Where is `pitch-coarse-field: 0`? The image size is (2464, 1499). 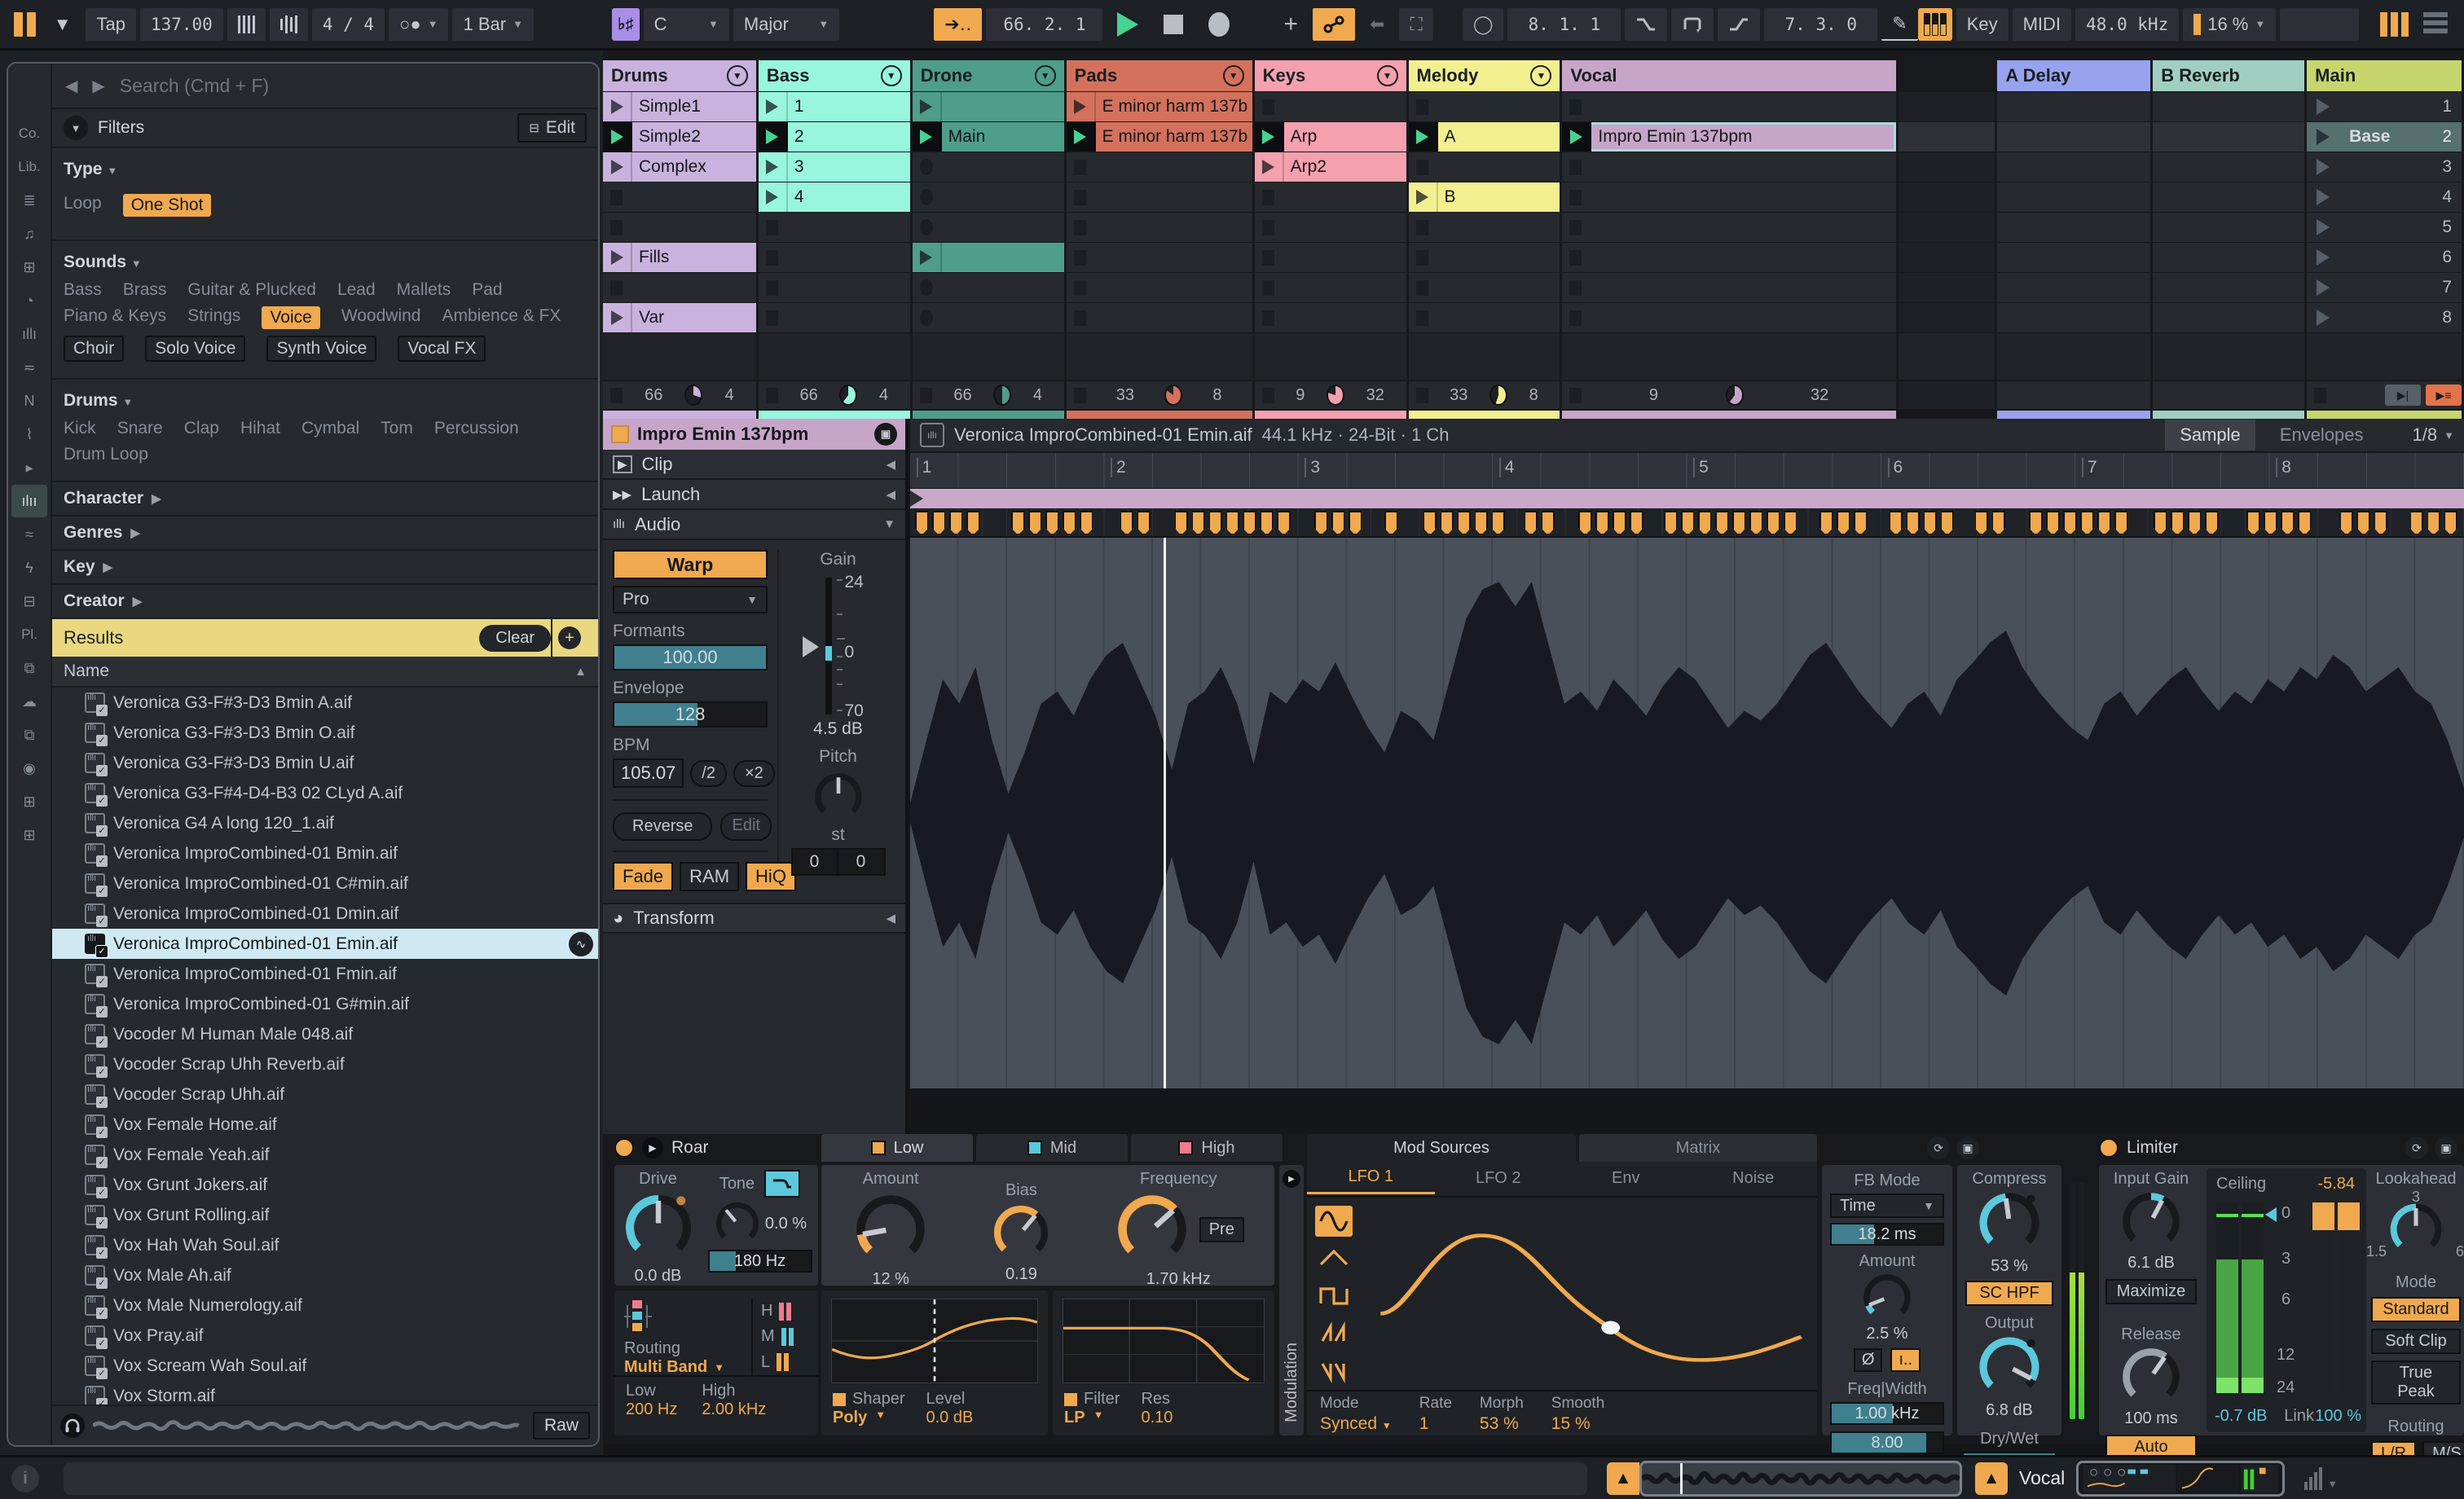 pitch-coarse-field: 0 is located at coordinates (815, 862).